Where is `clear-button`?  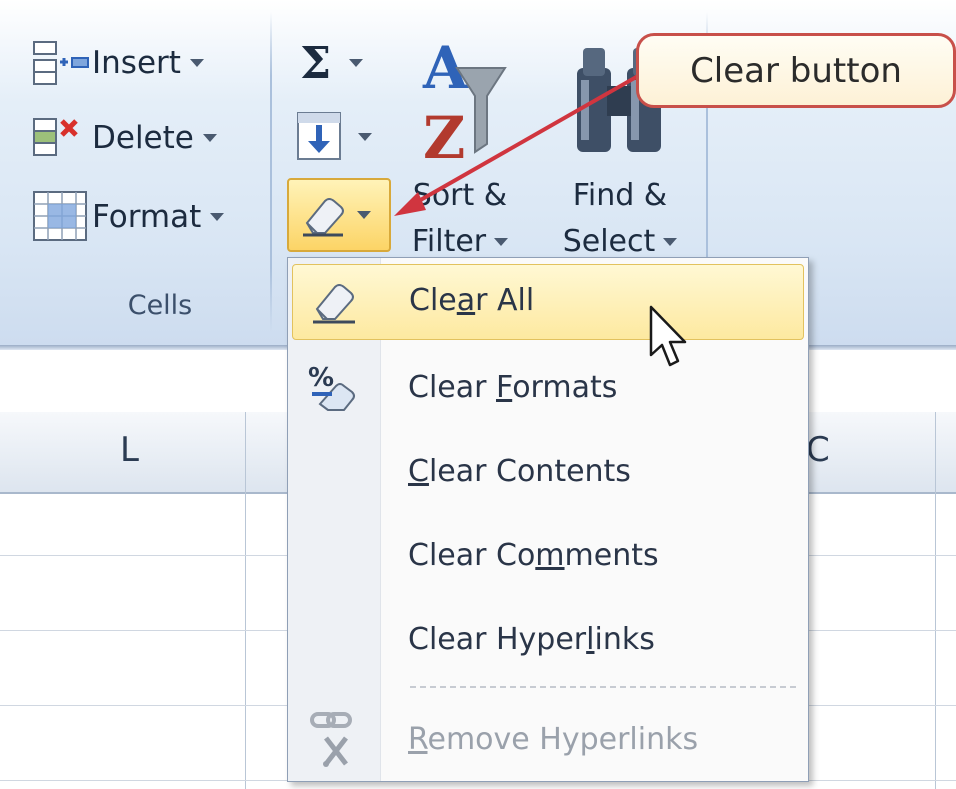 clear-button is located at coordinates (339, 215).